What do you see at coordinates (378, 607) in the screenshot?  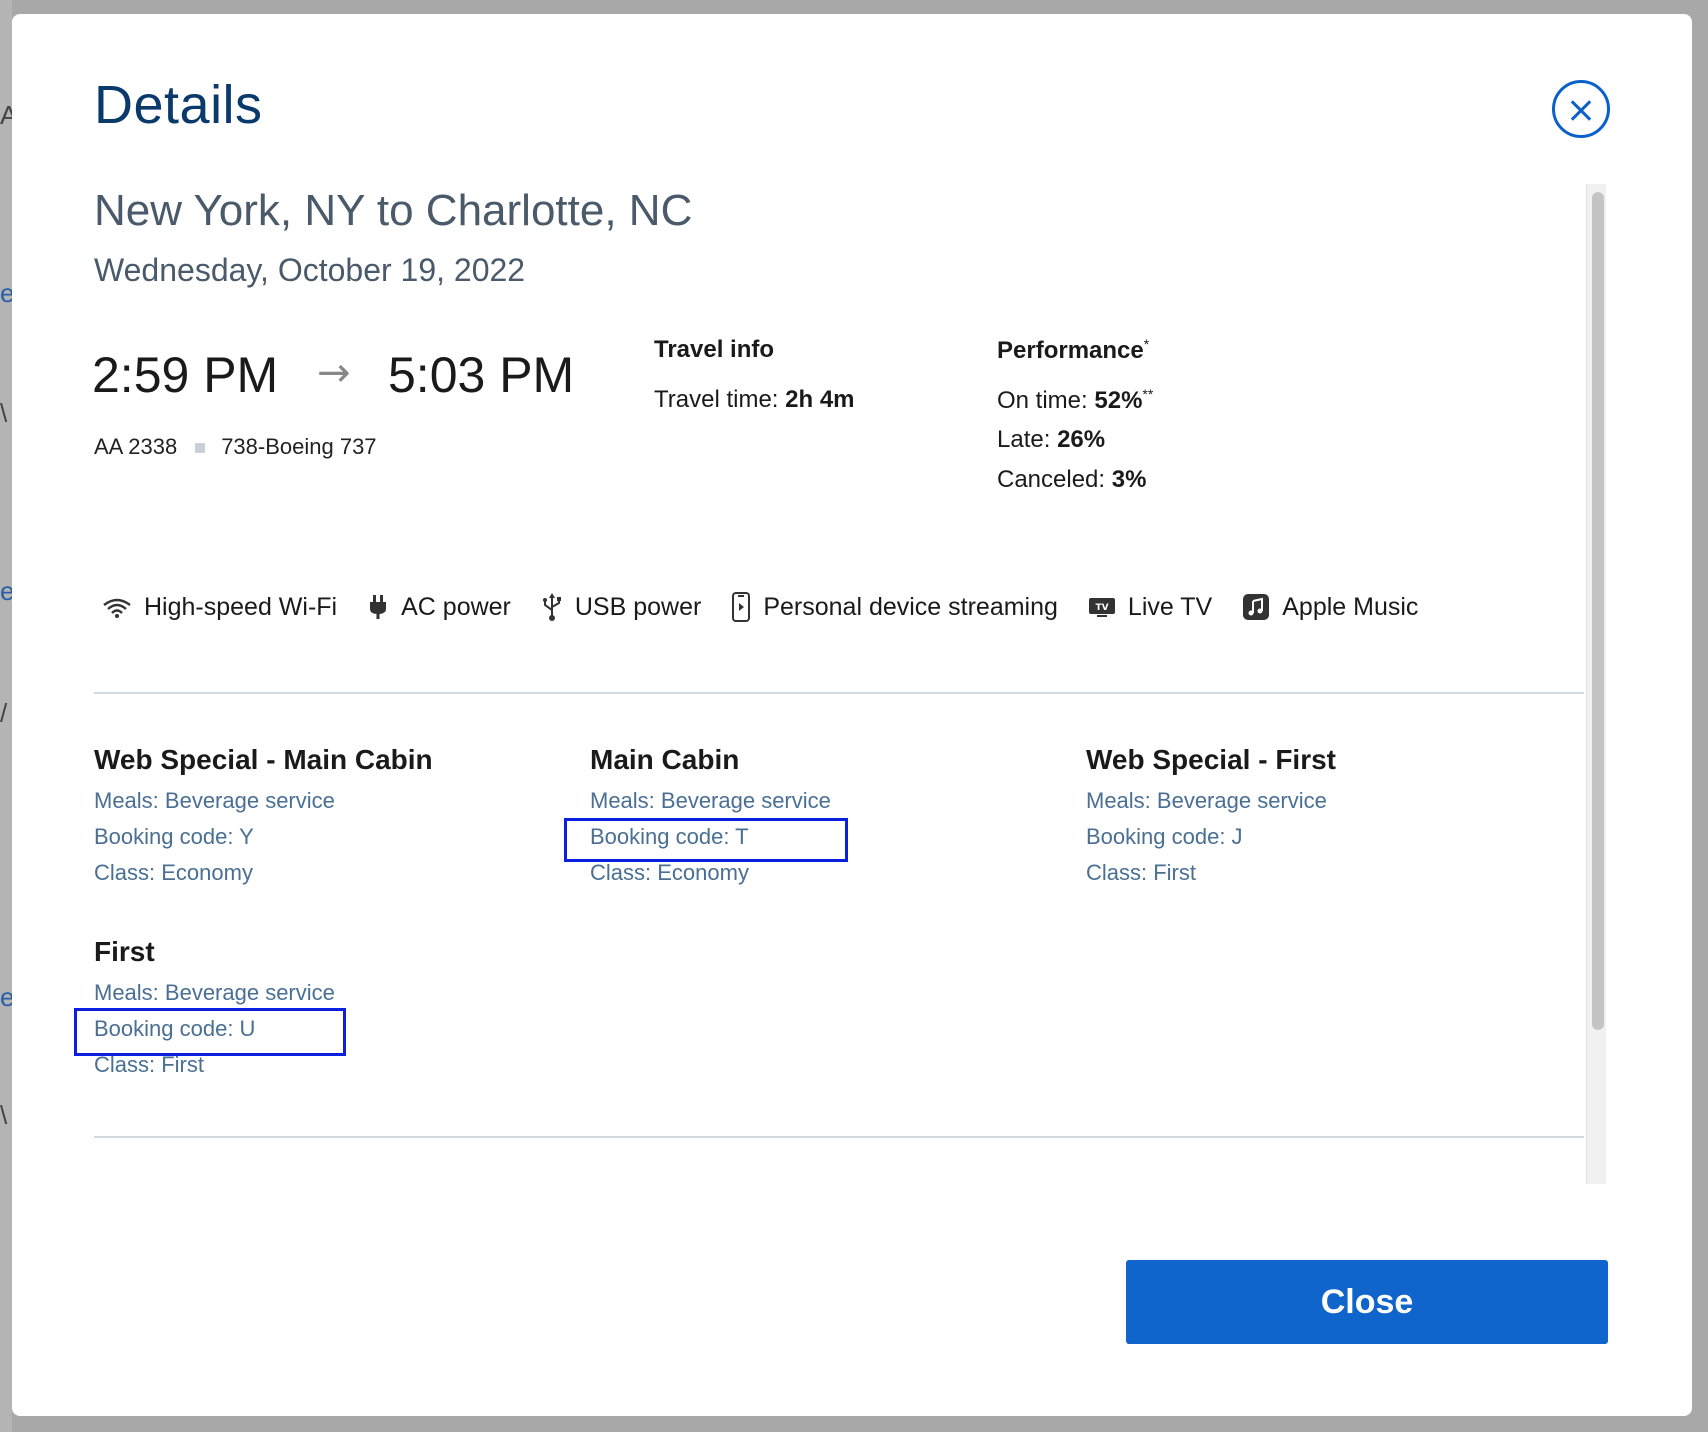 I see `ac-power-icon` at bounding box center [378, 607].